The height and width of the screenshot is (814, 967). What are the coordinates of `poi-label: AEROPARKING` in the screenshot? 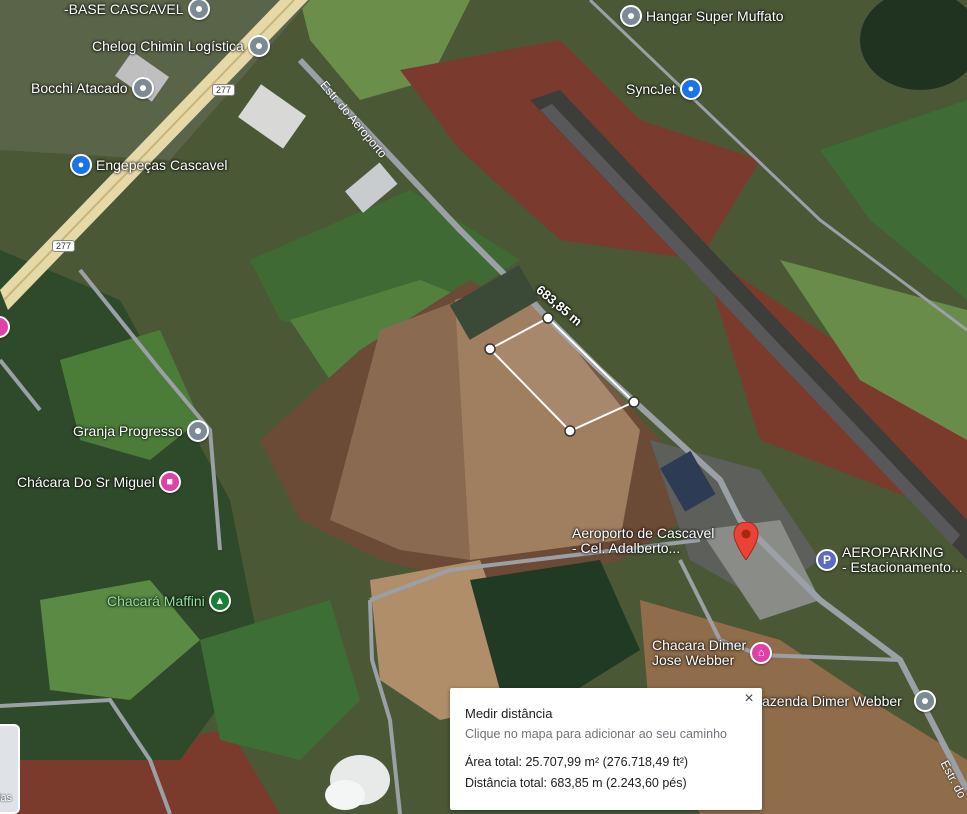 It's located at (893, 552).